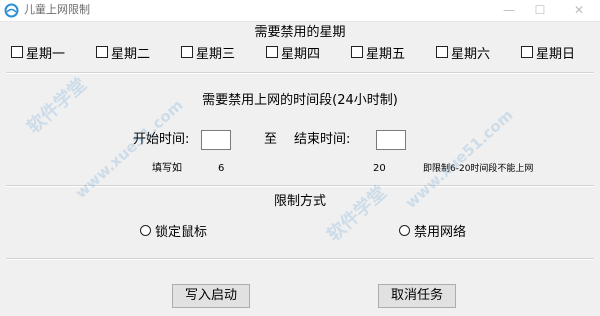 The height and width of the screenshot is (316, 600). I want to click on radio-lock-mouse: 锁定鼠标, so click(174, 231).